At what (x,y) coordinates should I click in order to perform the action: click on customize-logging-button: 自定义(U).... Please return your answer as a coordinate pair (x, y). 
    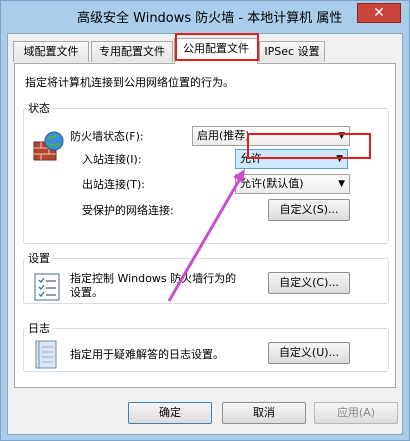
    Looking at the image, I should click on (309, 353).